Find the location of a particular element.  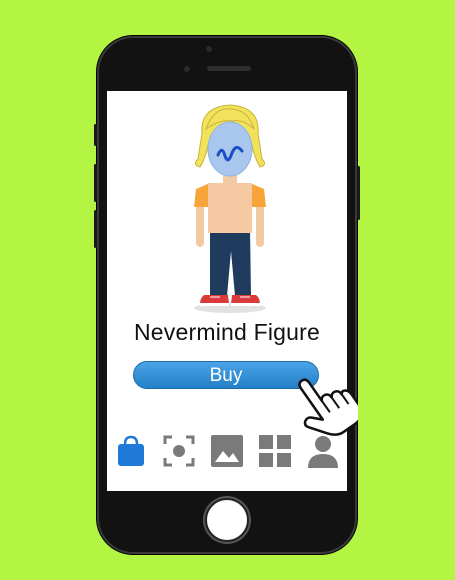

phone-volume-up is located at coordinates (95, 183).